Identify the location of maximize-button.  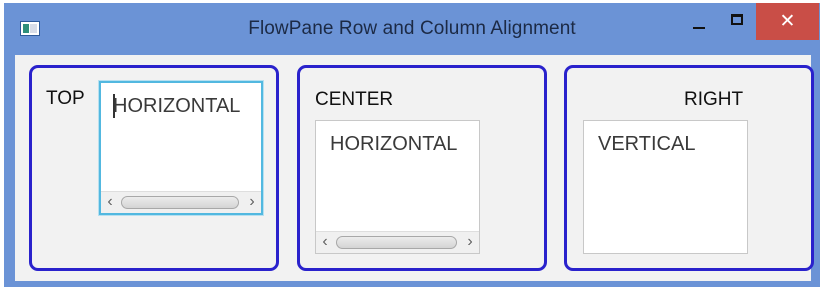
(736, 21).